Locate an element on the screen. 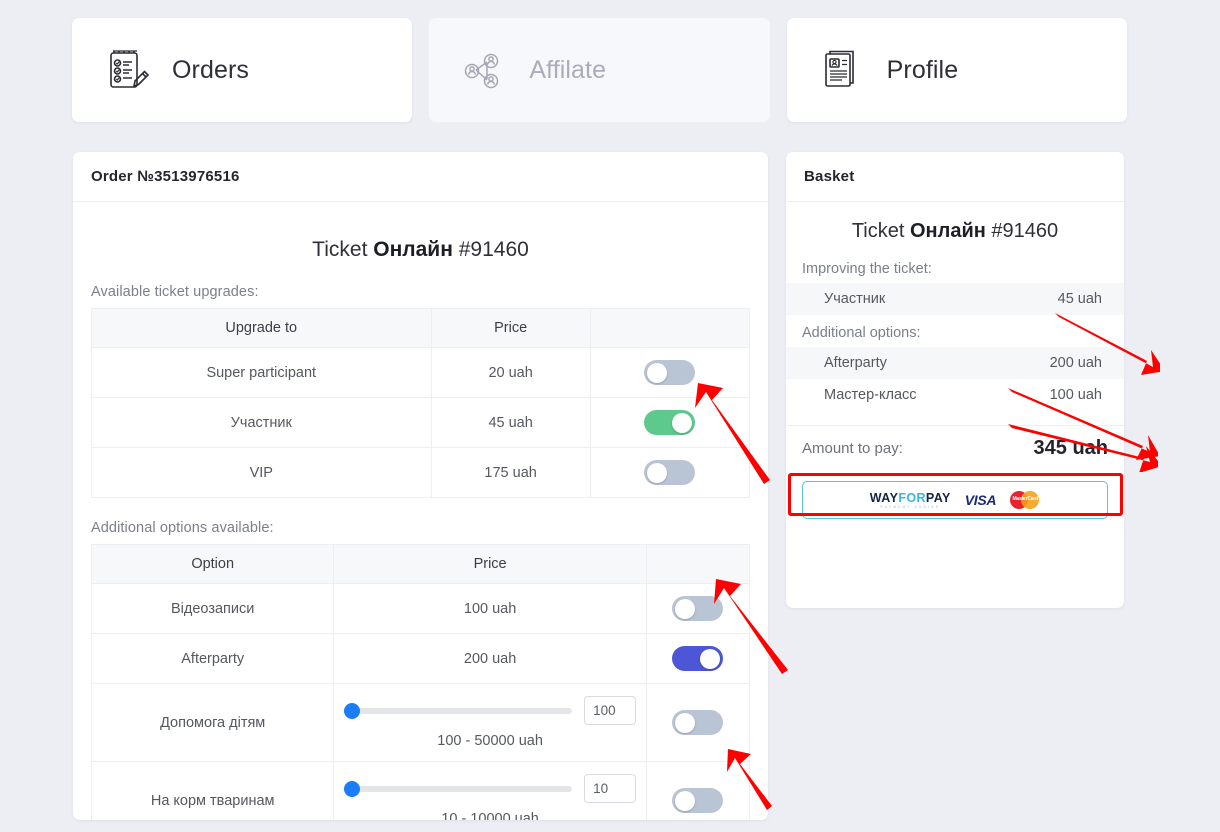 Image resolution: width=1220 pixels, height=832 pixels. basket-improving-name: Участник is located at coordinates (855, 299).